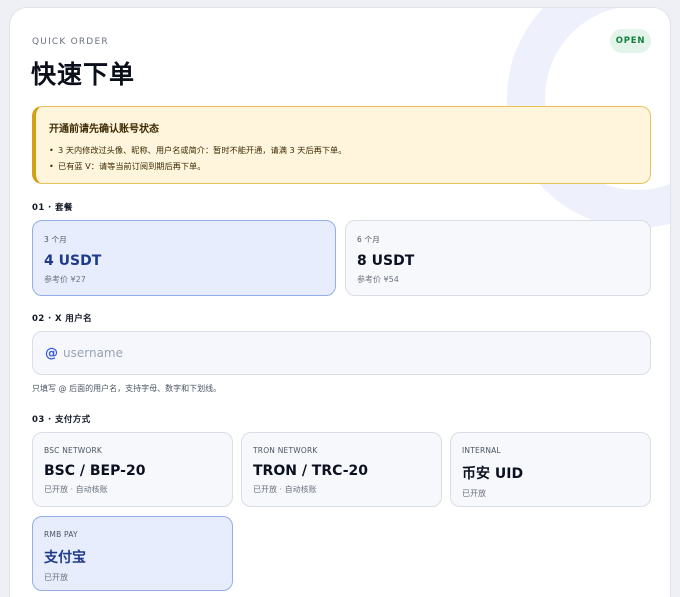 The image size is (680, 597). What do you see at coordinates (285, 450) in the screenshot?
I see `payment-network: TRON NETWORK` at bounding box center [285, 450].